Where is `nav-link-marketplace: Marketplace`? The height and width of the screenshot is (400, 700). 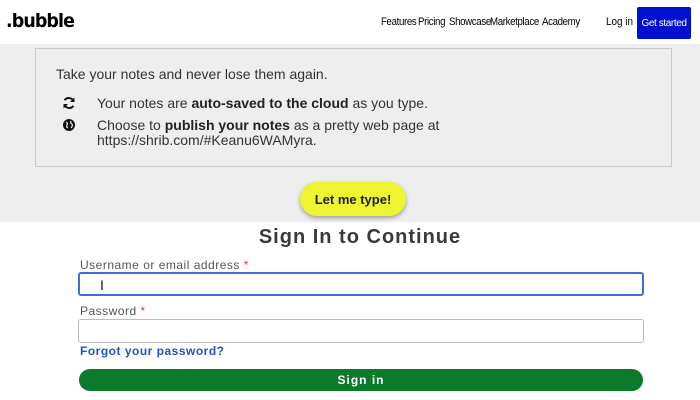
nav-link-marketplace: Marketplace is located at coordinates (514, 22).